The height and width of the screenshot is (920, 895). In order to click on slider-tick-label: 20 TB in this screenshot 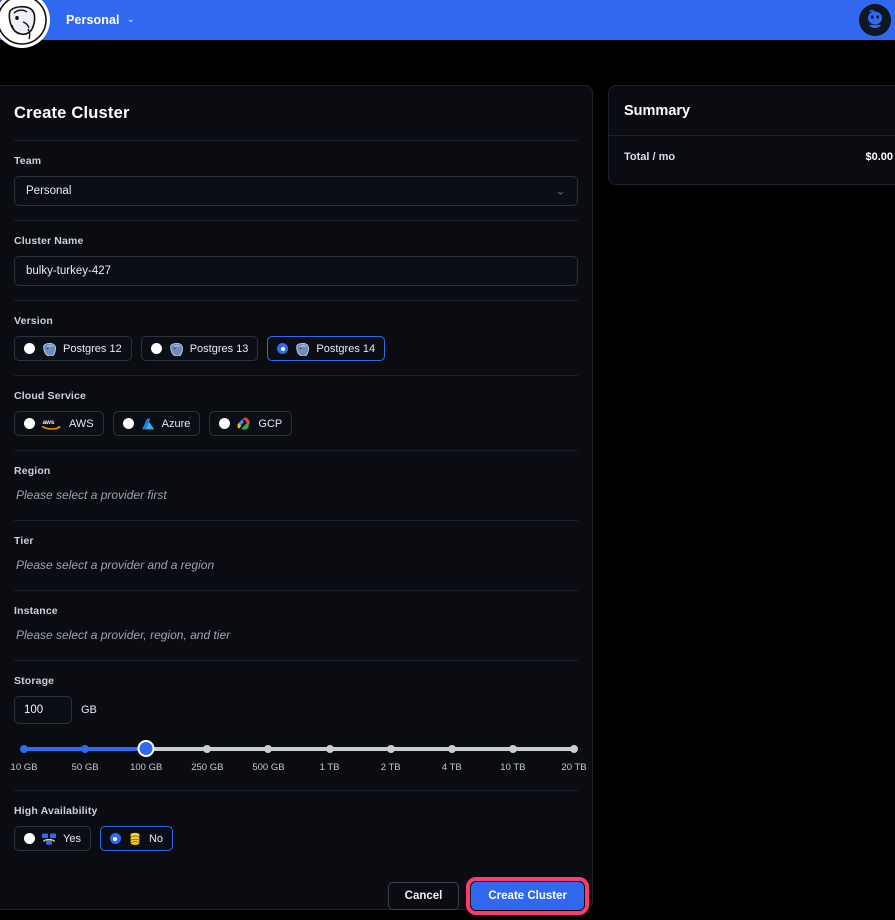, I will do `click(574, 767)`.